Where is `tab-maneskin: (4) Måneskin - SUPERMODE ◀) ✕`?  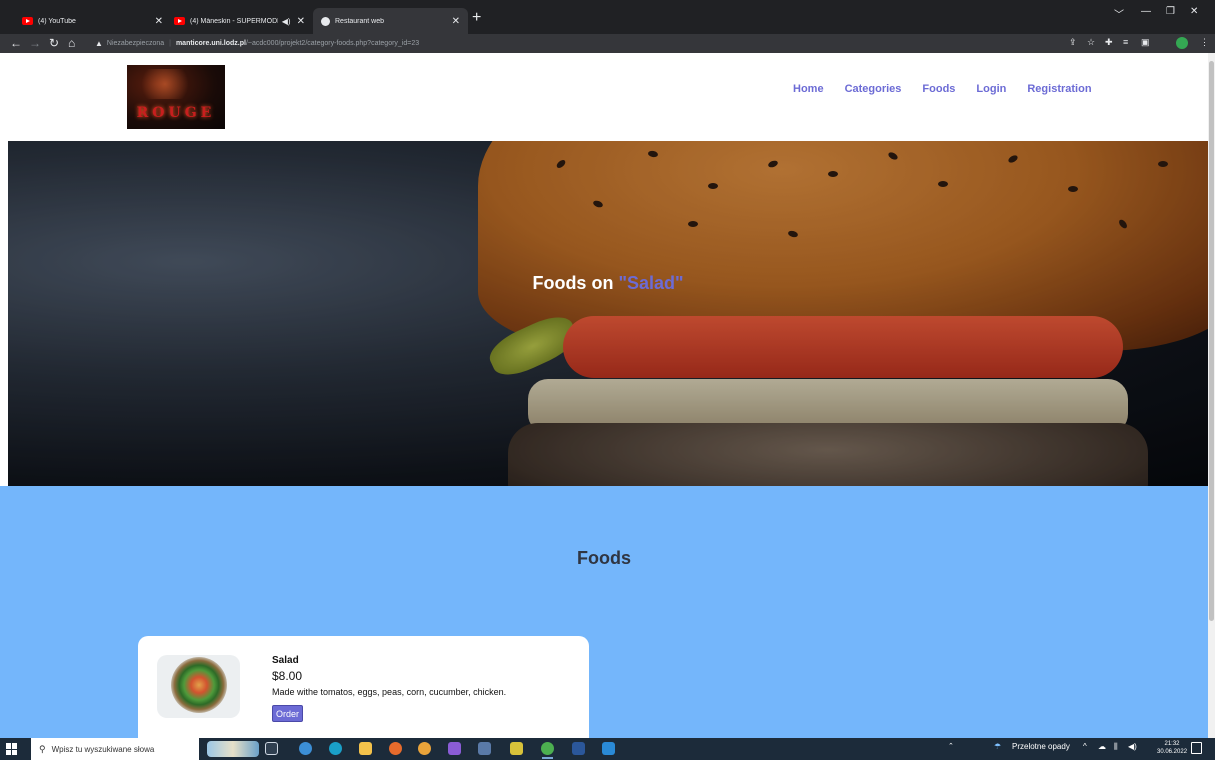 tab-maneskin: (4) Måneskin - SUPERMODE ◀) ✕ is located at coordinates (239, 21).